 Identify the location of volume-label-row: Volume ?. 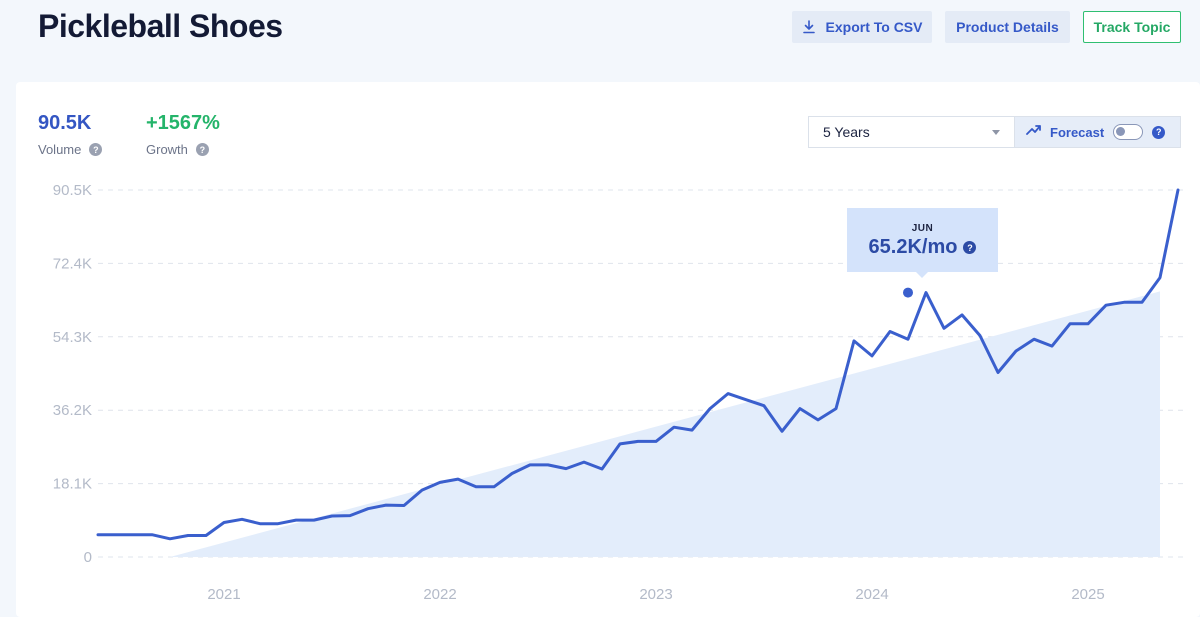
(70, 149).